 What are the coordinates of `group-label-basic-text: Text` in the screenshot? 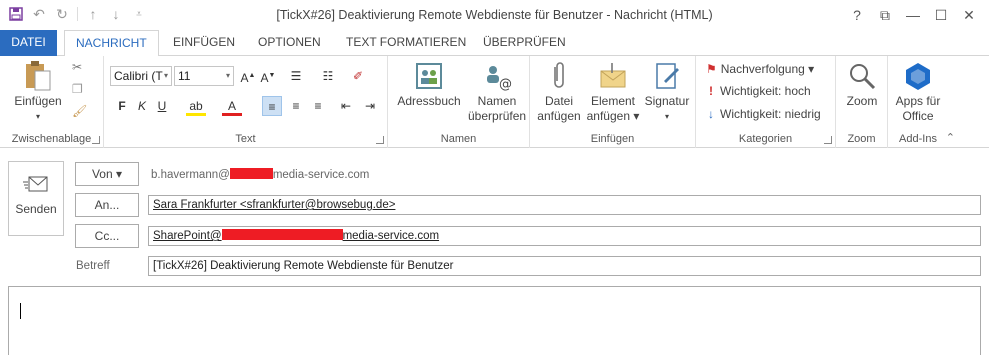 It's located at (245, 139).